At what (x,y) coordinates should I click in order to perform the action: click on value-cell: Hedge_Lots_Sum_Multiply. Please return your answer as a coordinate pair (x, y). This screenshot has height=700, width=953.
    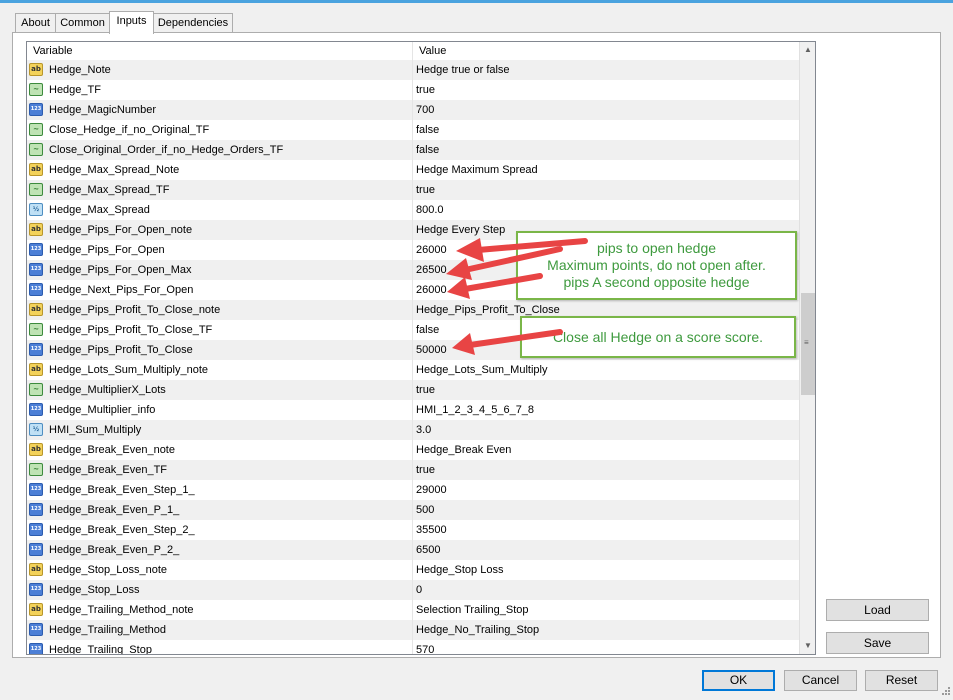
    Looking at the image, I should click on (606, 370).